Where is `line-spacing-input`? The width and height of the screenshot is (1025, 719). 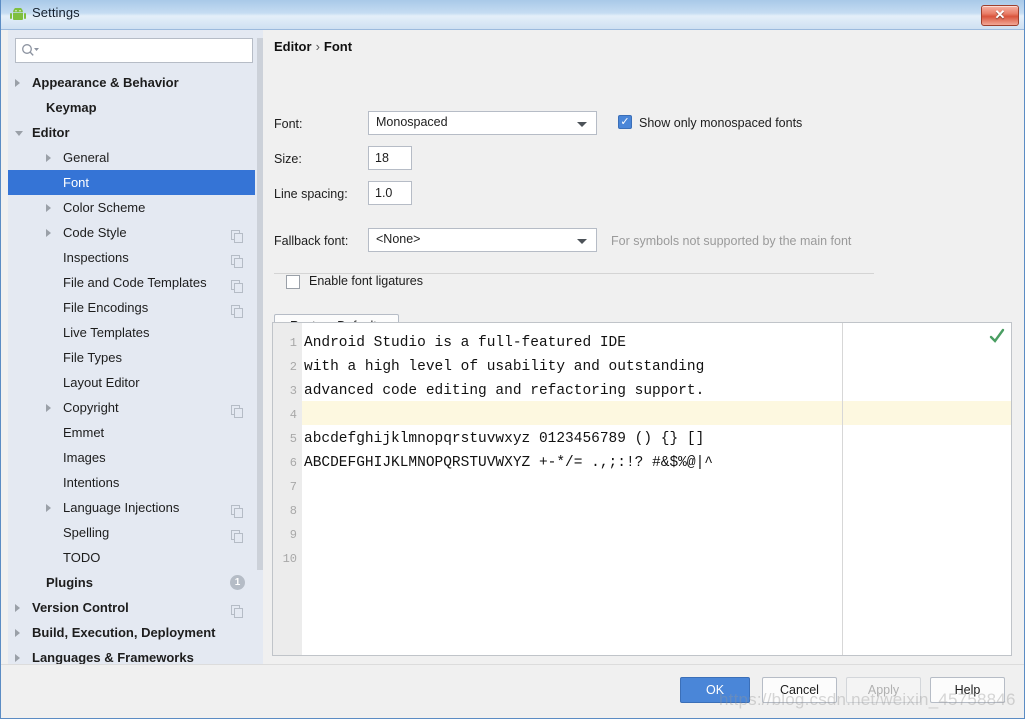
line-spacing-input is located at coordinates (390, 193).